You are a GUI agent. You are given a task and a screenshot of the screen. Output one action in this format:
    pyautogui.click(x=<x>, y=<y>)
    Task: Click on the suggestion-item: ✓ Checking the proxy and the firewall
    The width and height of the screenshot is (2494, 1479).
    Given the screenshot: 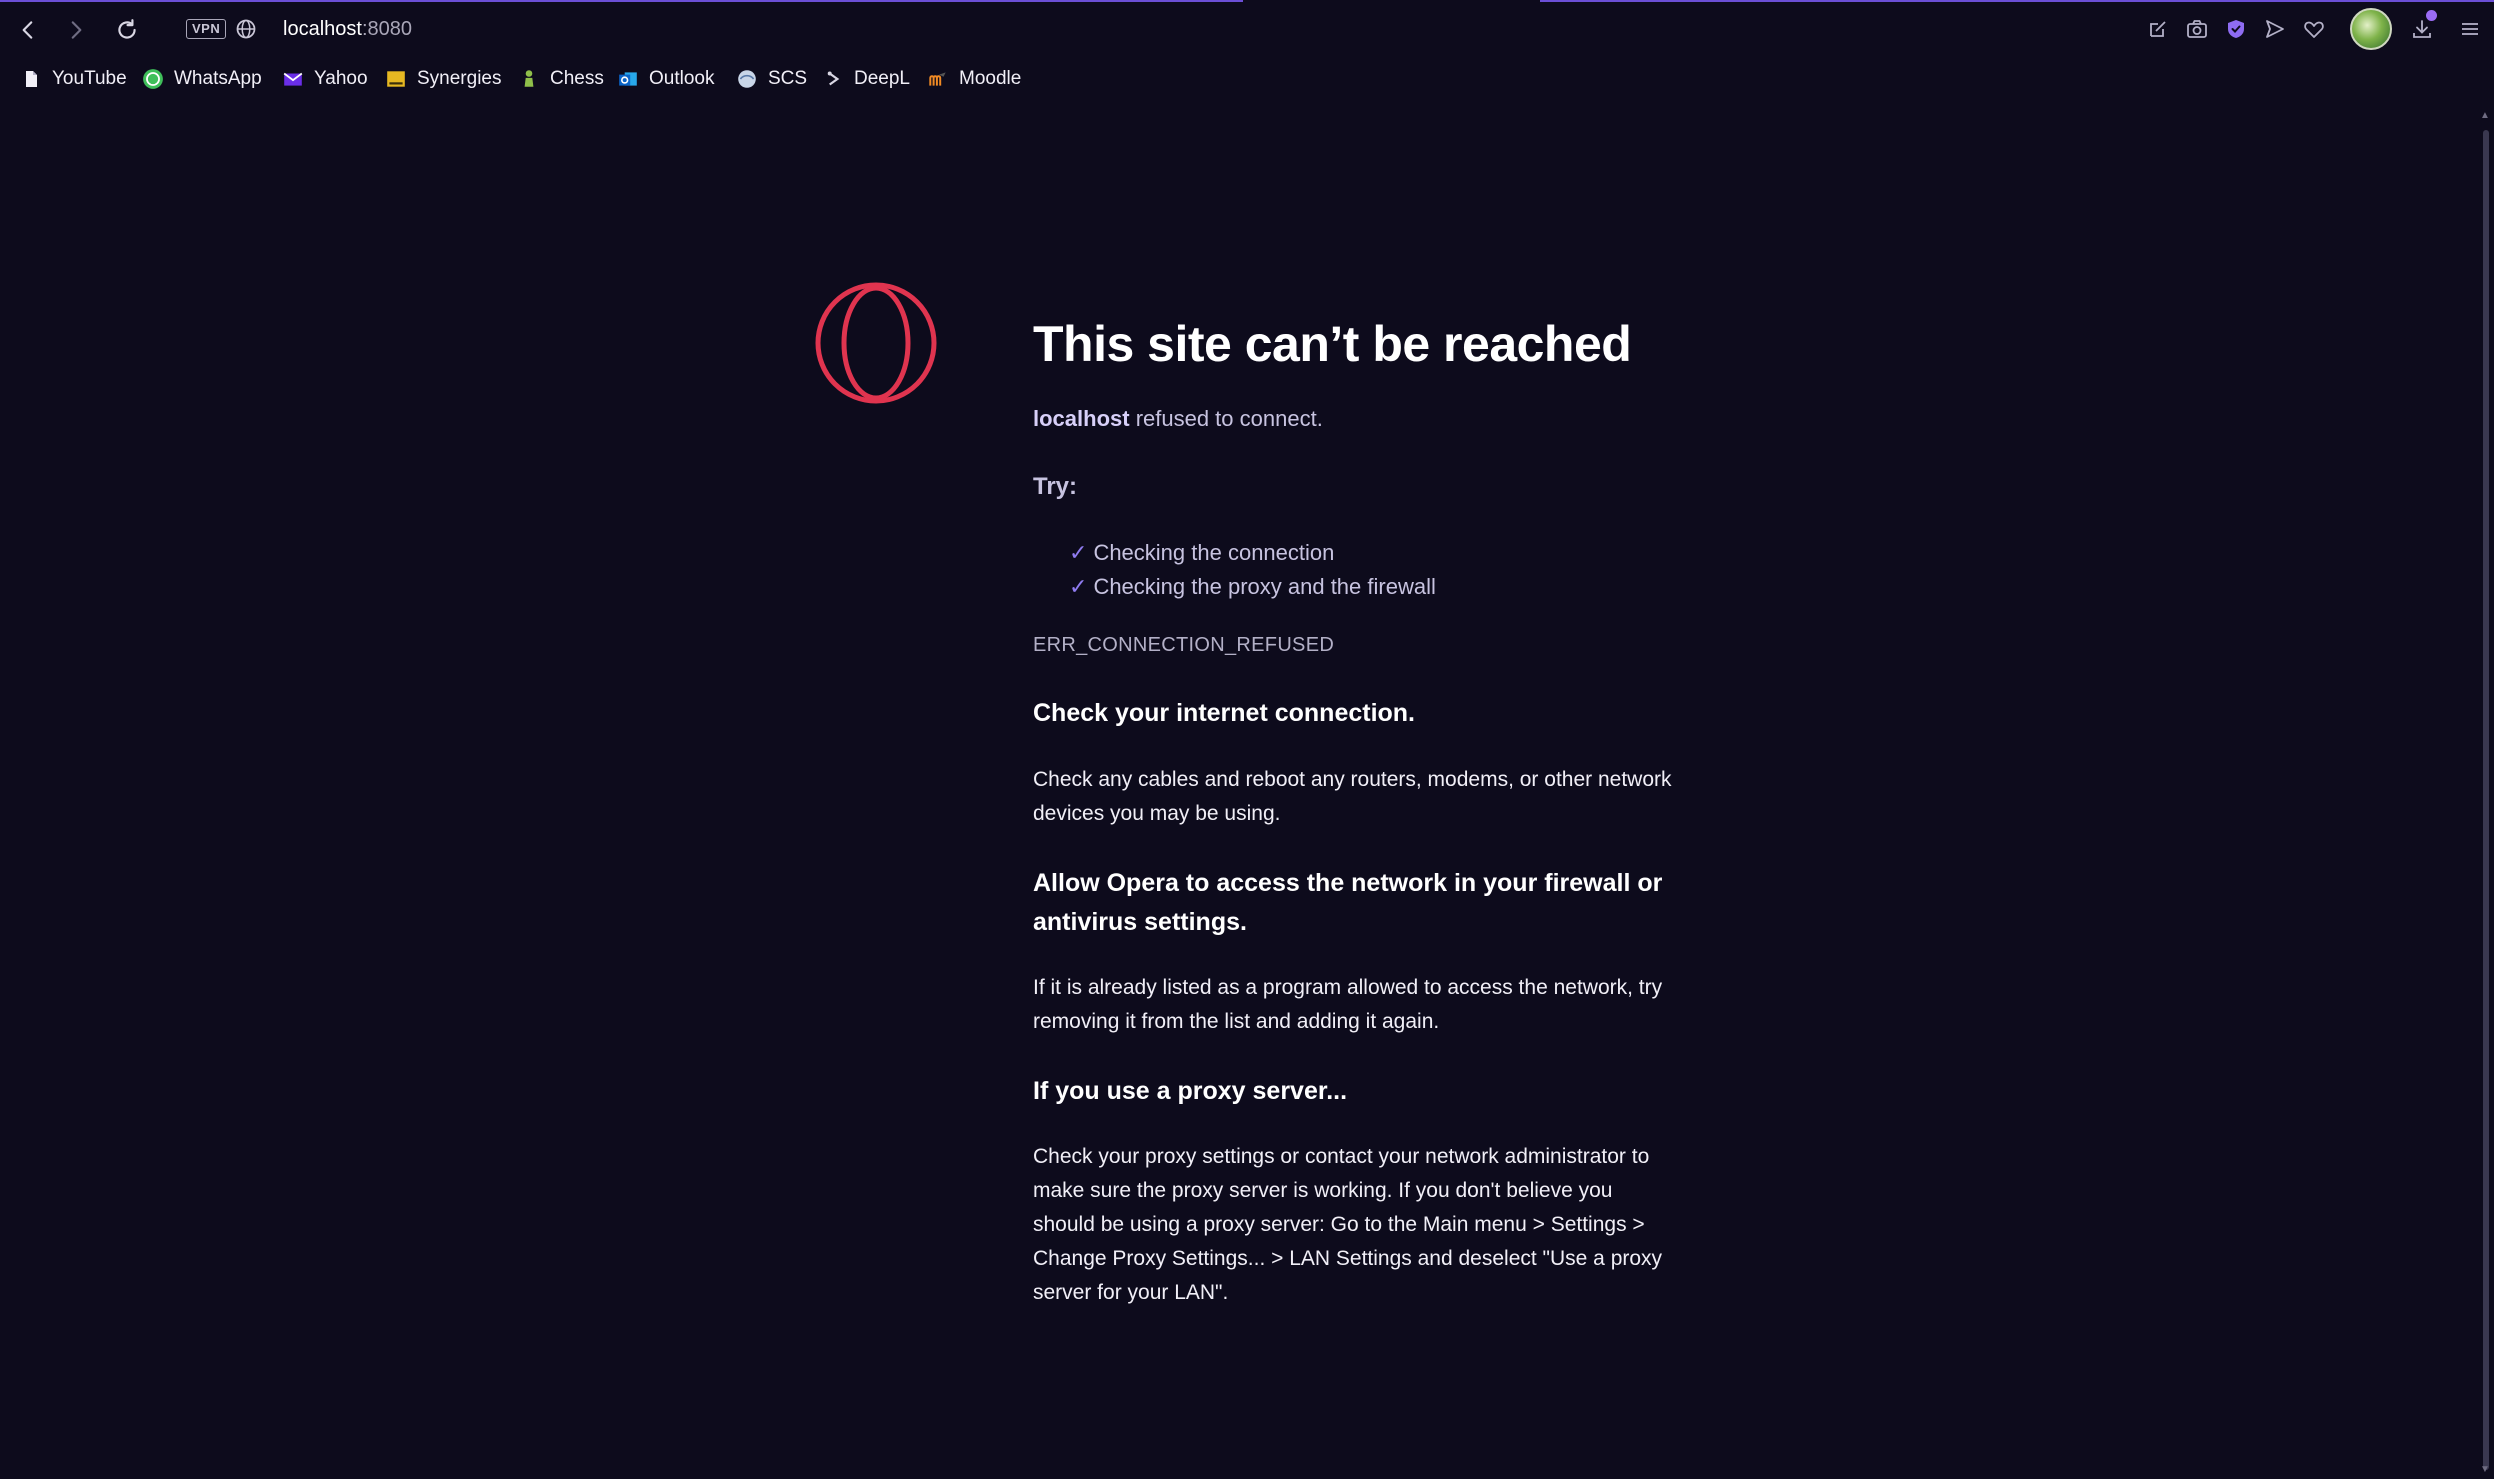 What is the action you would take?
    pyautogui.click(x=1252, y=587)
    